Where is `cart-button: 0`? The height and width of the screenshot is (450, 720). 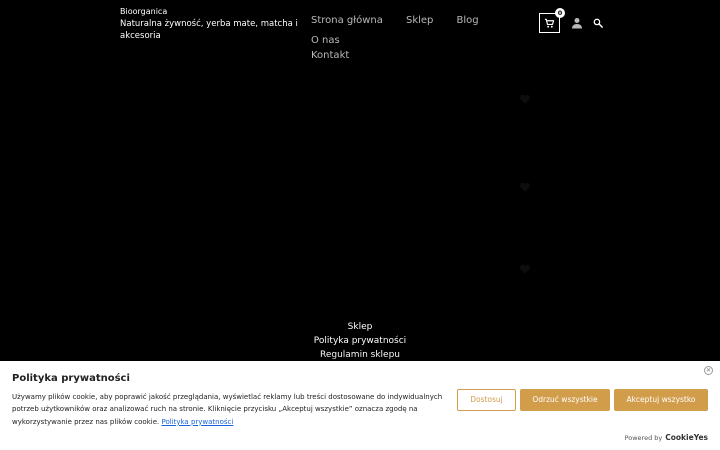
cart-button: 0 is located at coordinates (552, 20).